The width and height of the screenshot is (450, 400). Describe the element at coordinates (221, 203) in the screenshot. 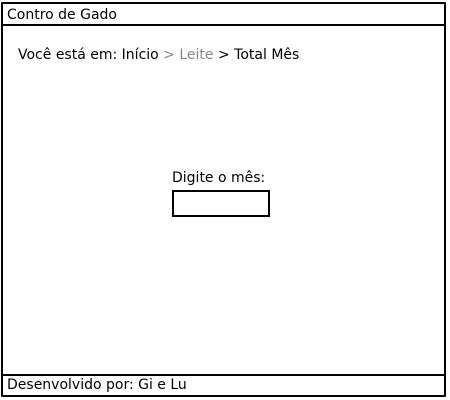

I see `month-input` at that location.